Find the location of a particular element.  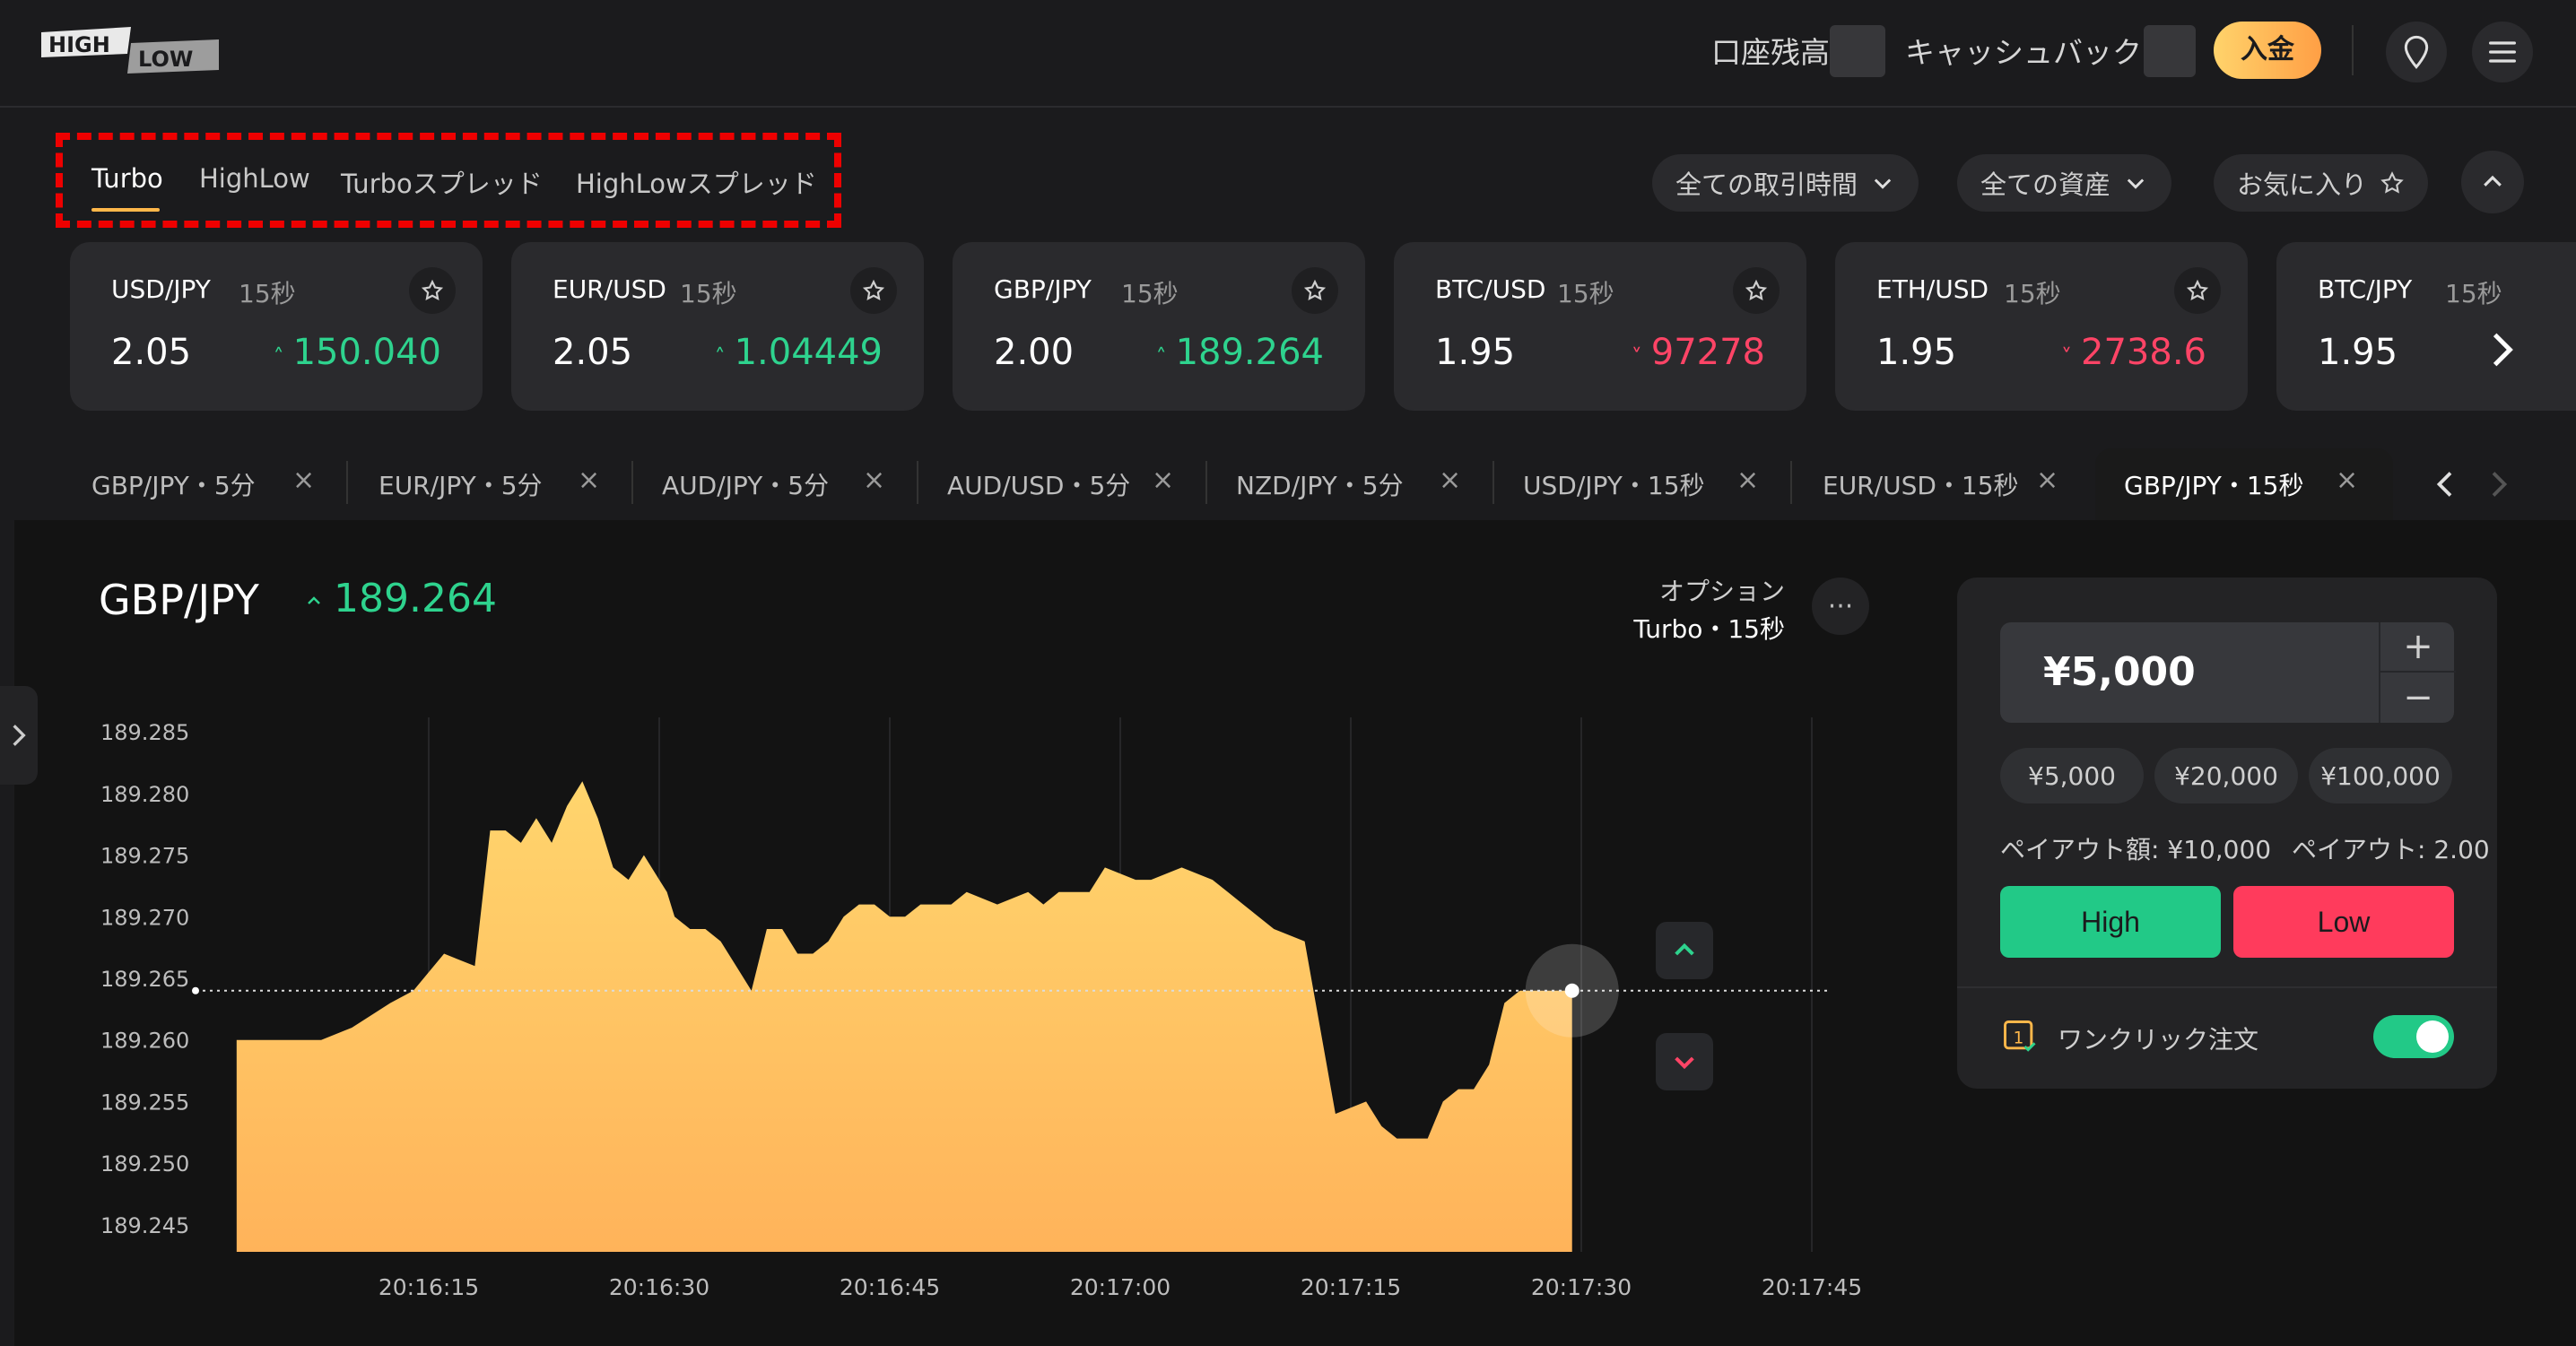

one-click-icon: 1 is located at coordinates (2020, 1036).